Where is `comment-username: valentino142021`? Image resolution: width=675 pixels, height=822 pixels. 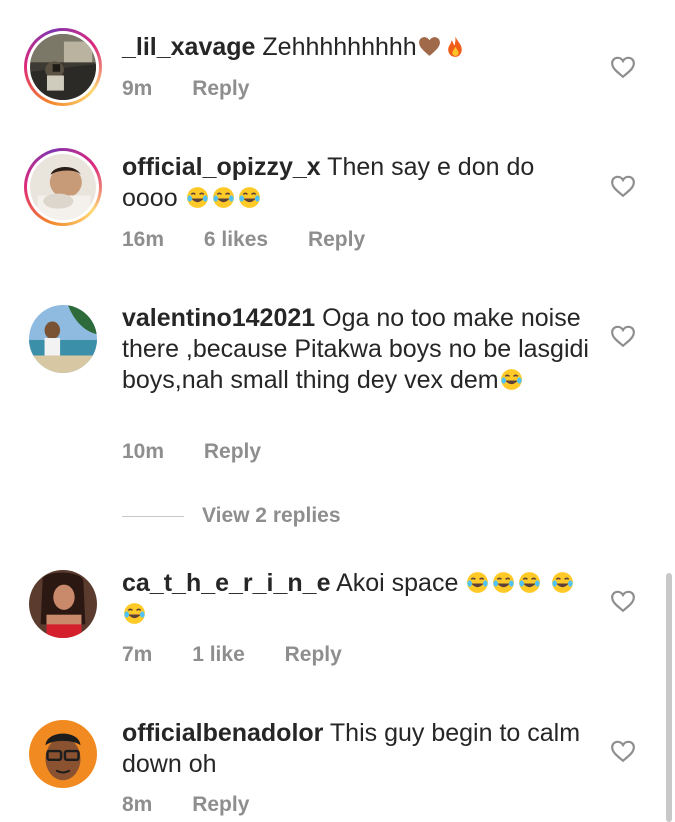 comment-username: valentino142021 is located at coordinates (218, 318).